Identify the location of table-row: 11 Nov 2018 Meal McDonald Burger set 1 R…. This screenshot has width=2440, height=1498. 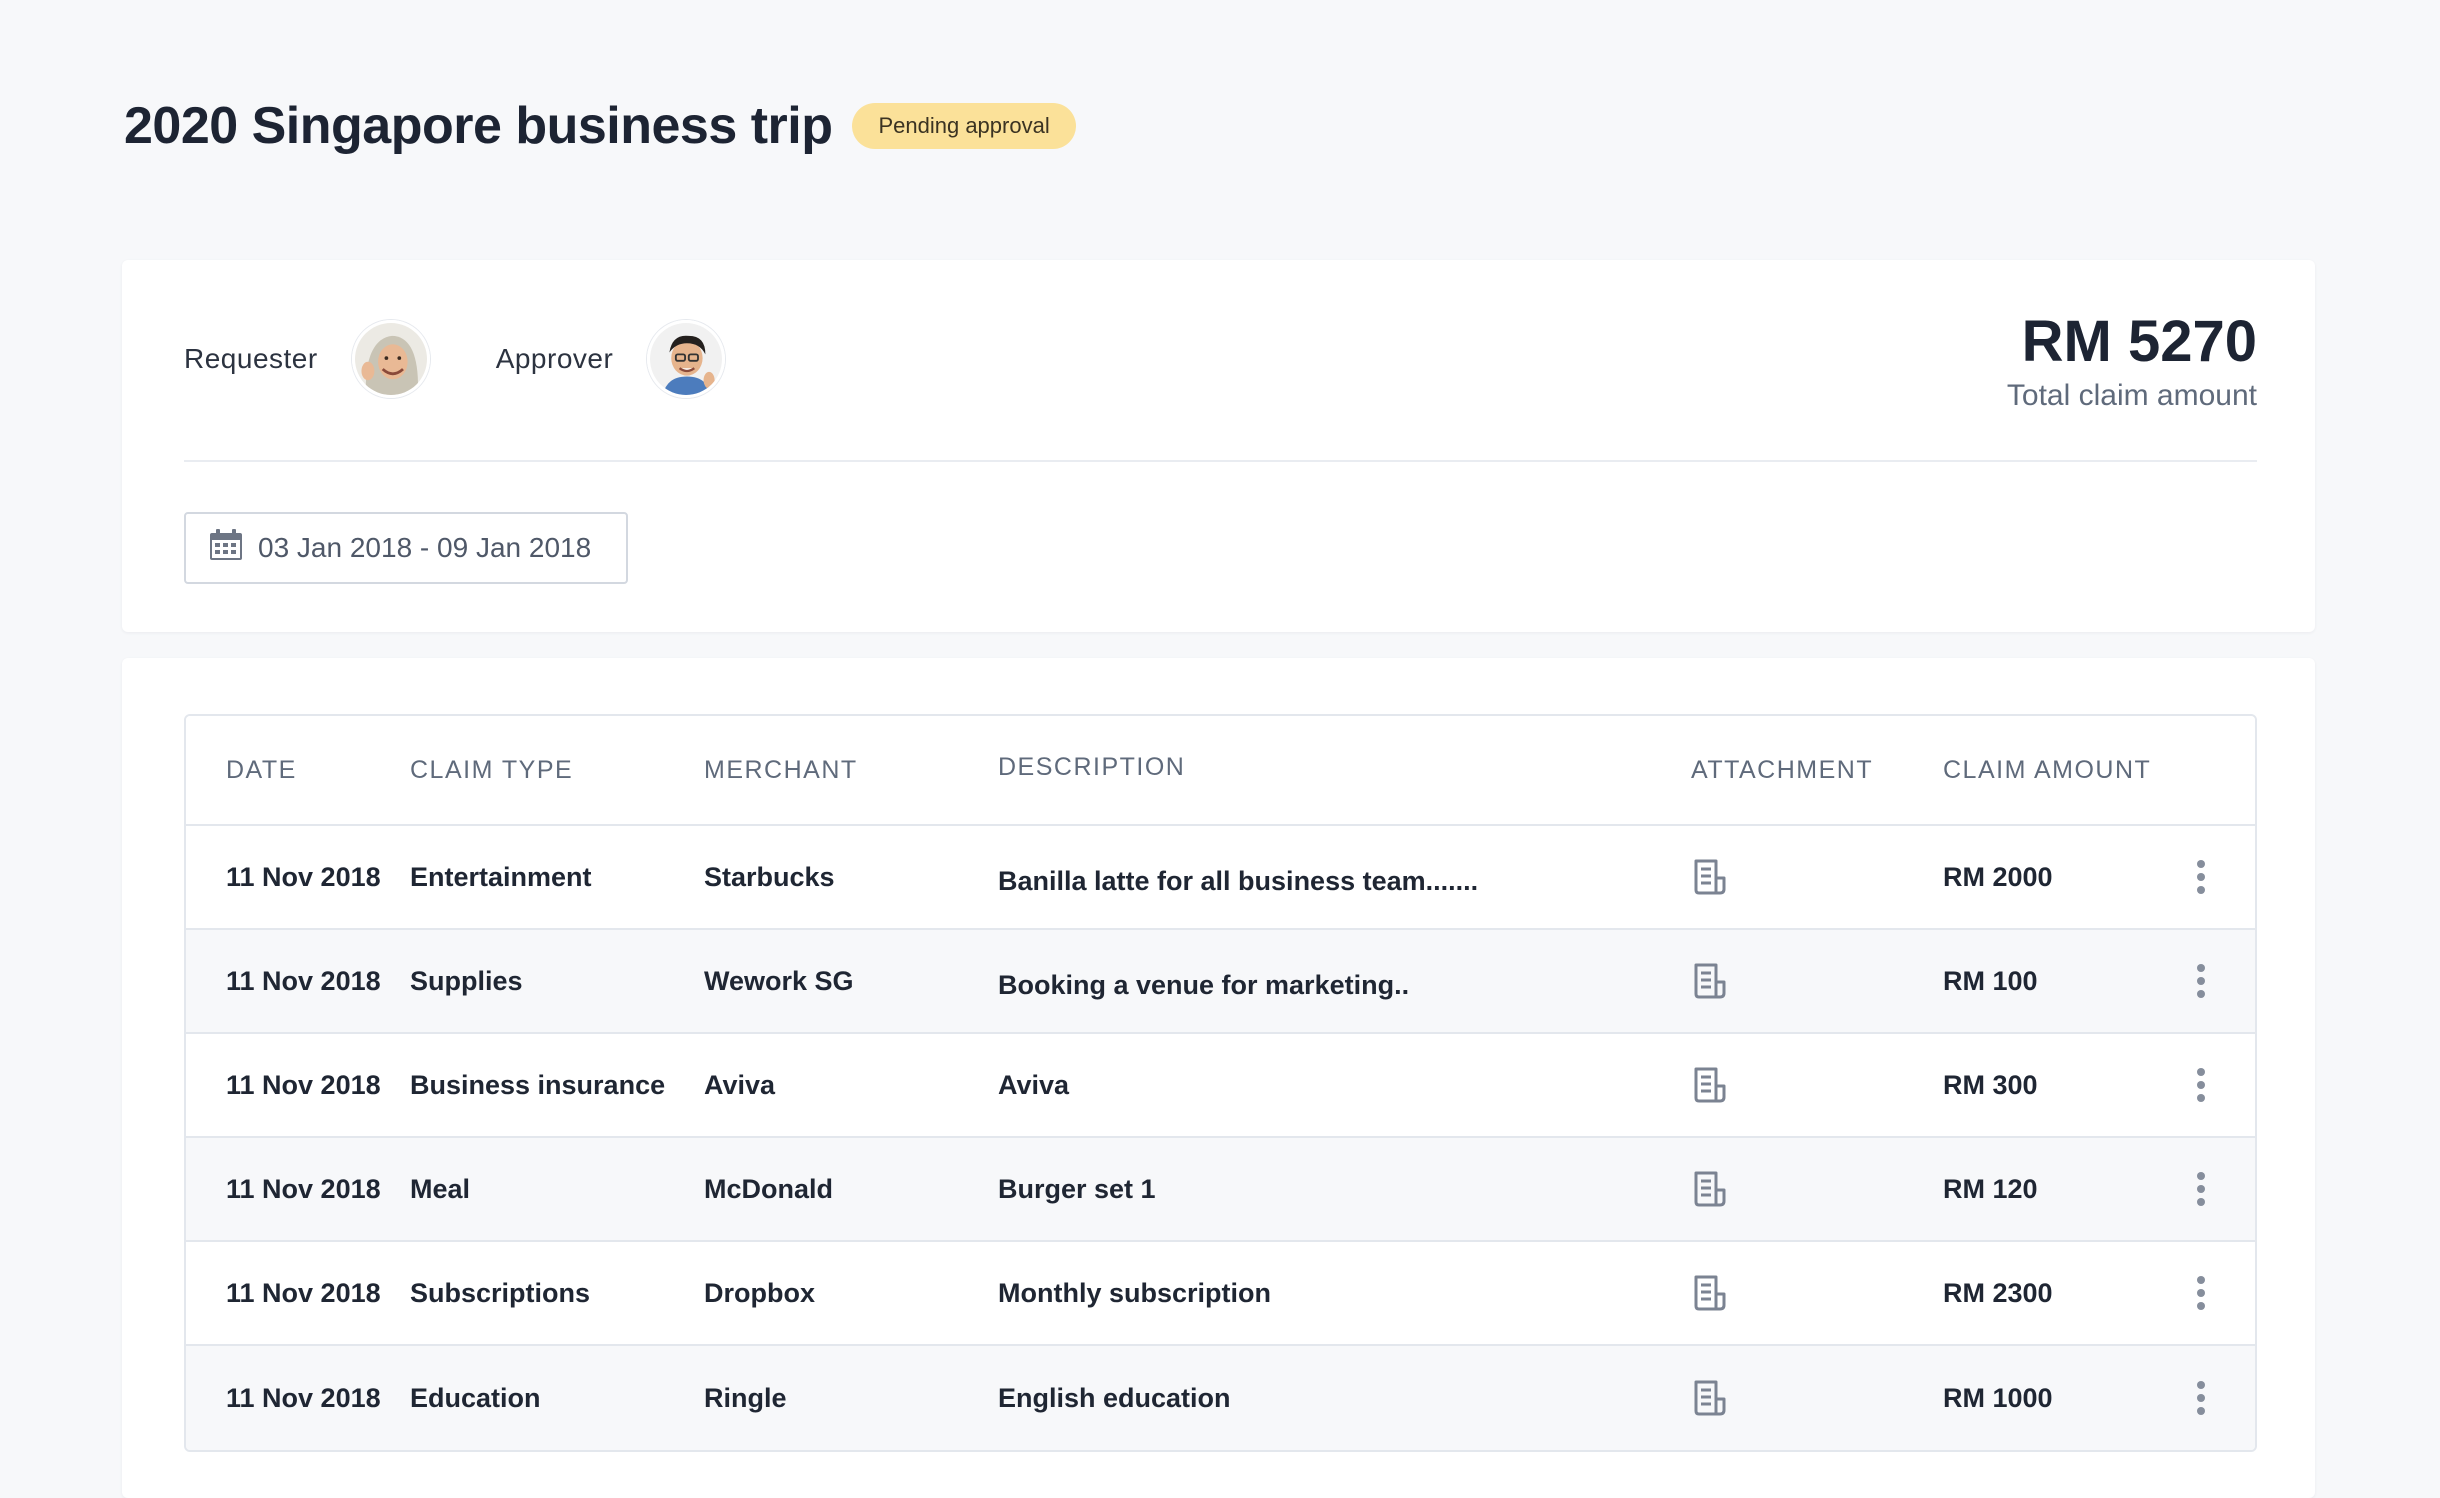
(1220, 1190).